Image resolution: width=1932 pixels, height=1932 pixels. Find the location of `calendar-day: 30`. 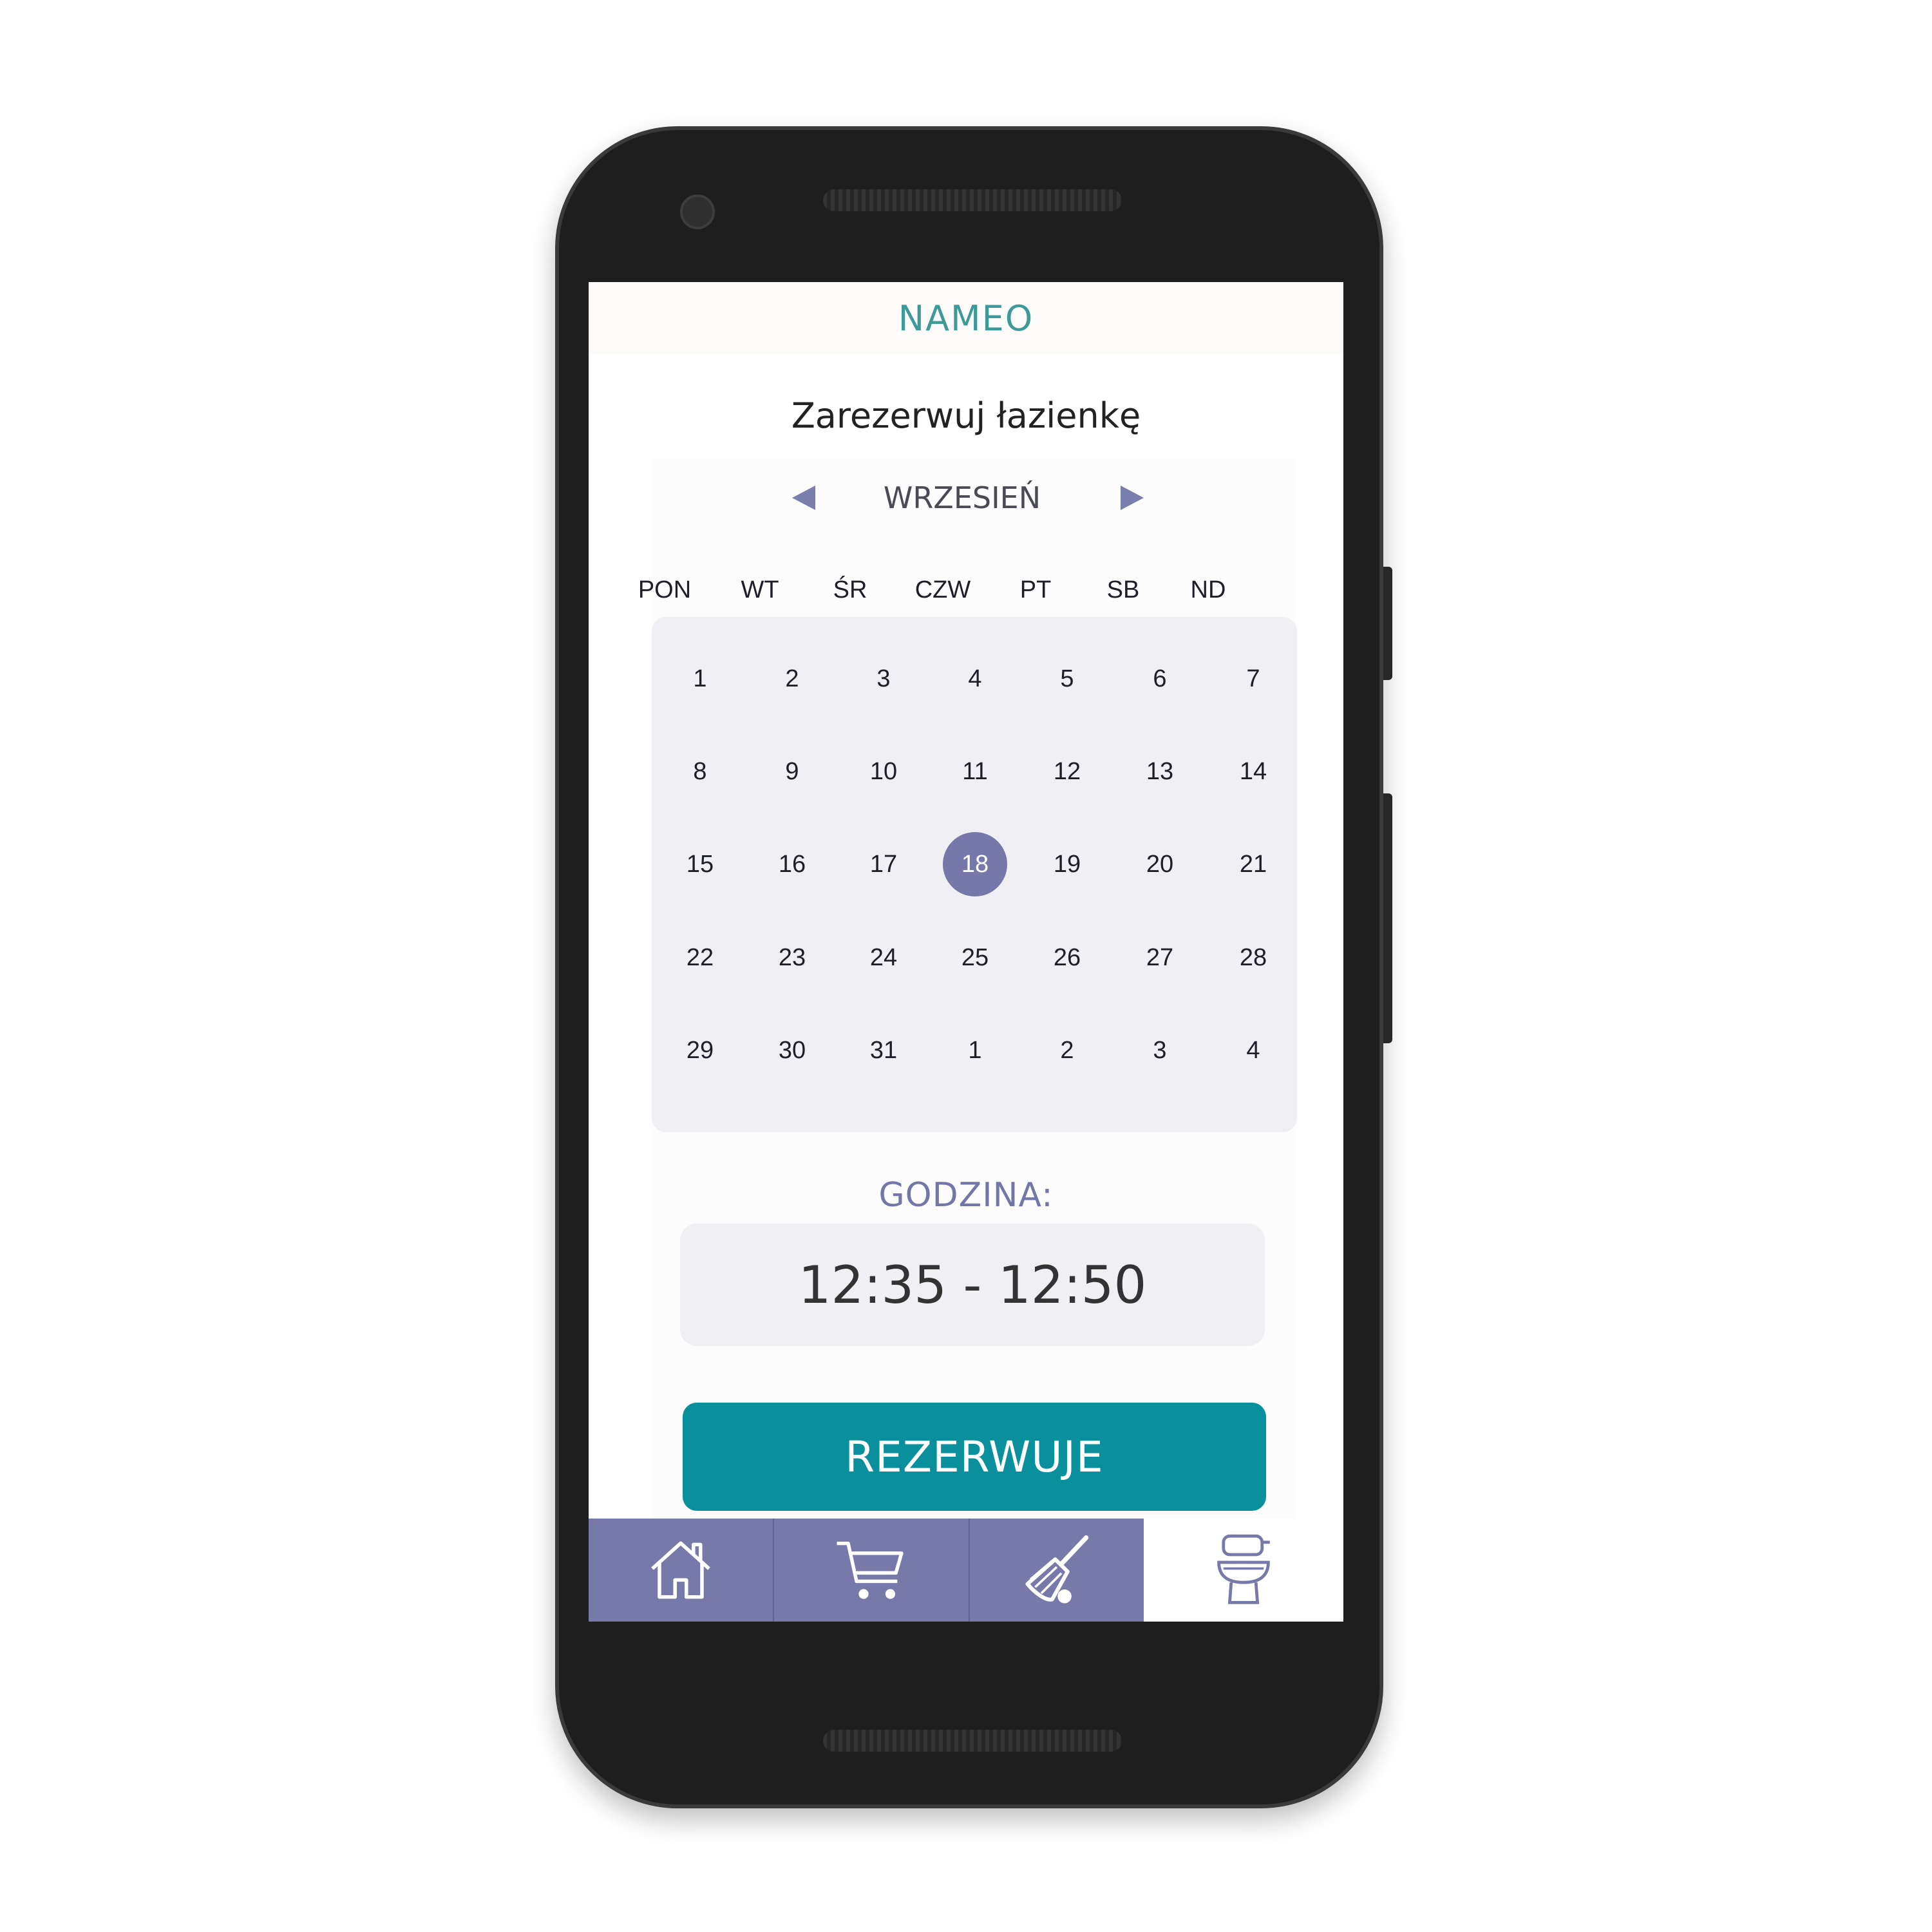

calendar-day: 30 is located at coordinates (792, 1050).